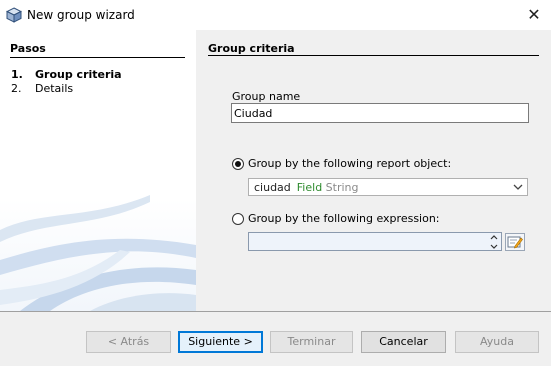  Describe the element at coordinates (494, 246) in the screenshot. I see `spinner-down-icon` at that location.